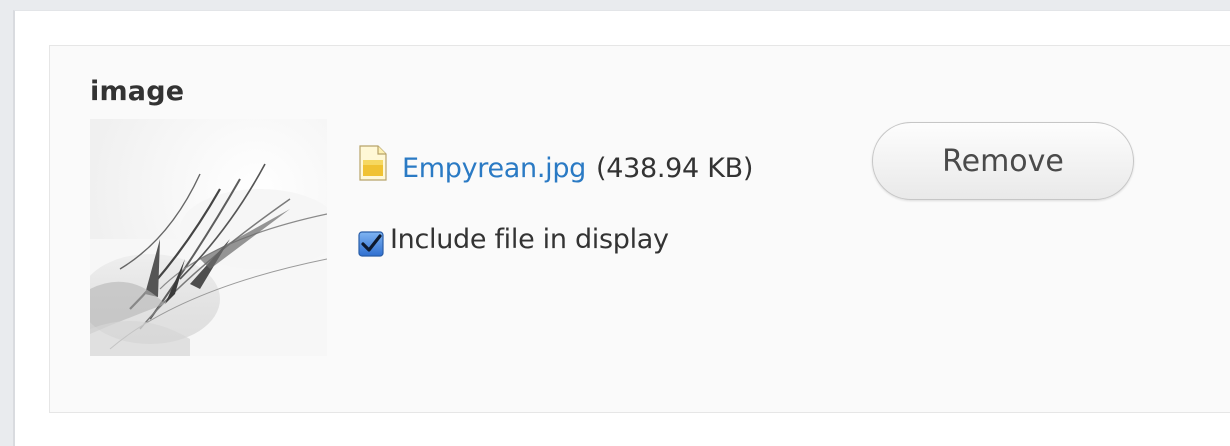  What do you see at coordinates (675, 168) in the screenshot?
I see `file-size: (438.94 KB)` at bounding box center [675, 168].